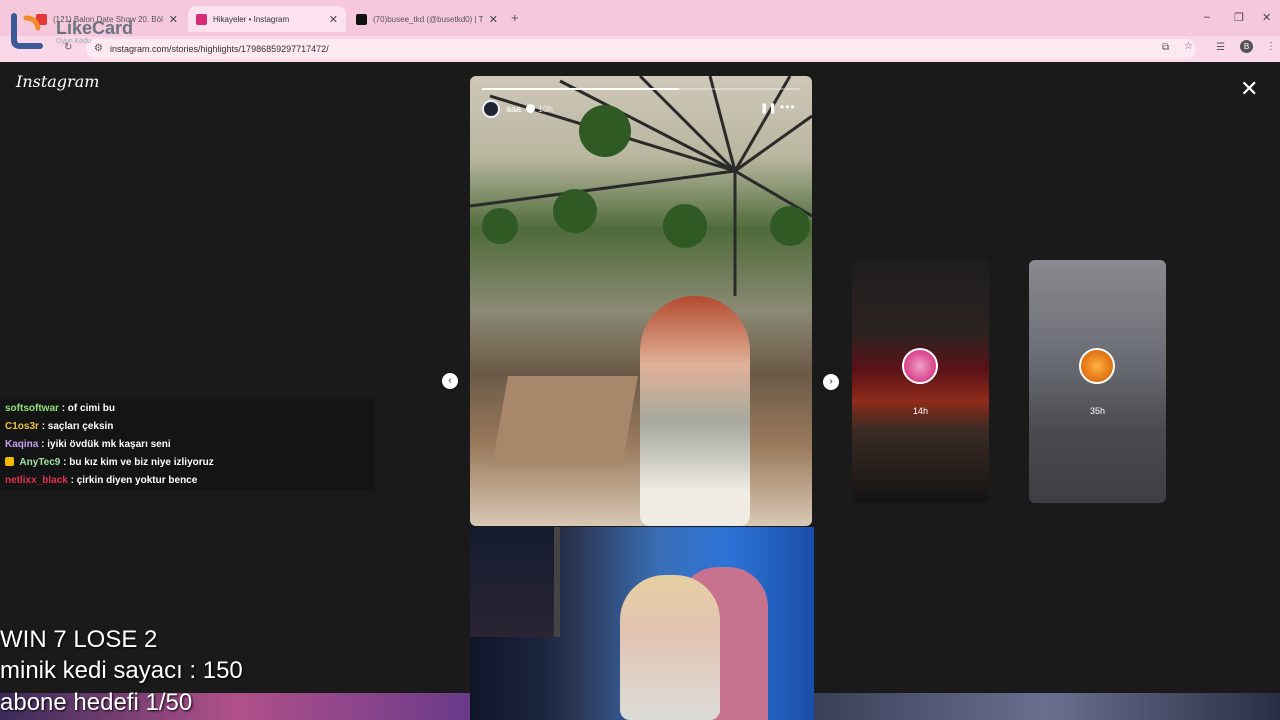 The image size is (1280, 720). Describe the element at coordinates (581, 89) in the screenshot. I see `story-progress-fill` at that location.